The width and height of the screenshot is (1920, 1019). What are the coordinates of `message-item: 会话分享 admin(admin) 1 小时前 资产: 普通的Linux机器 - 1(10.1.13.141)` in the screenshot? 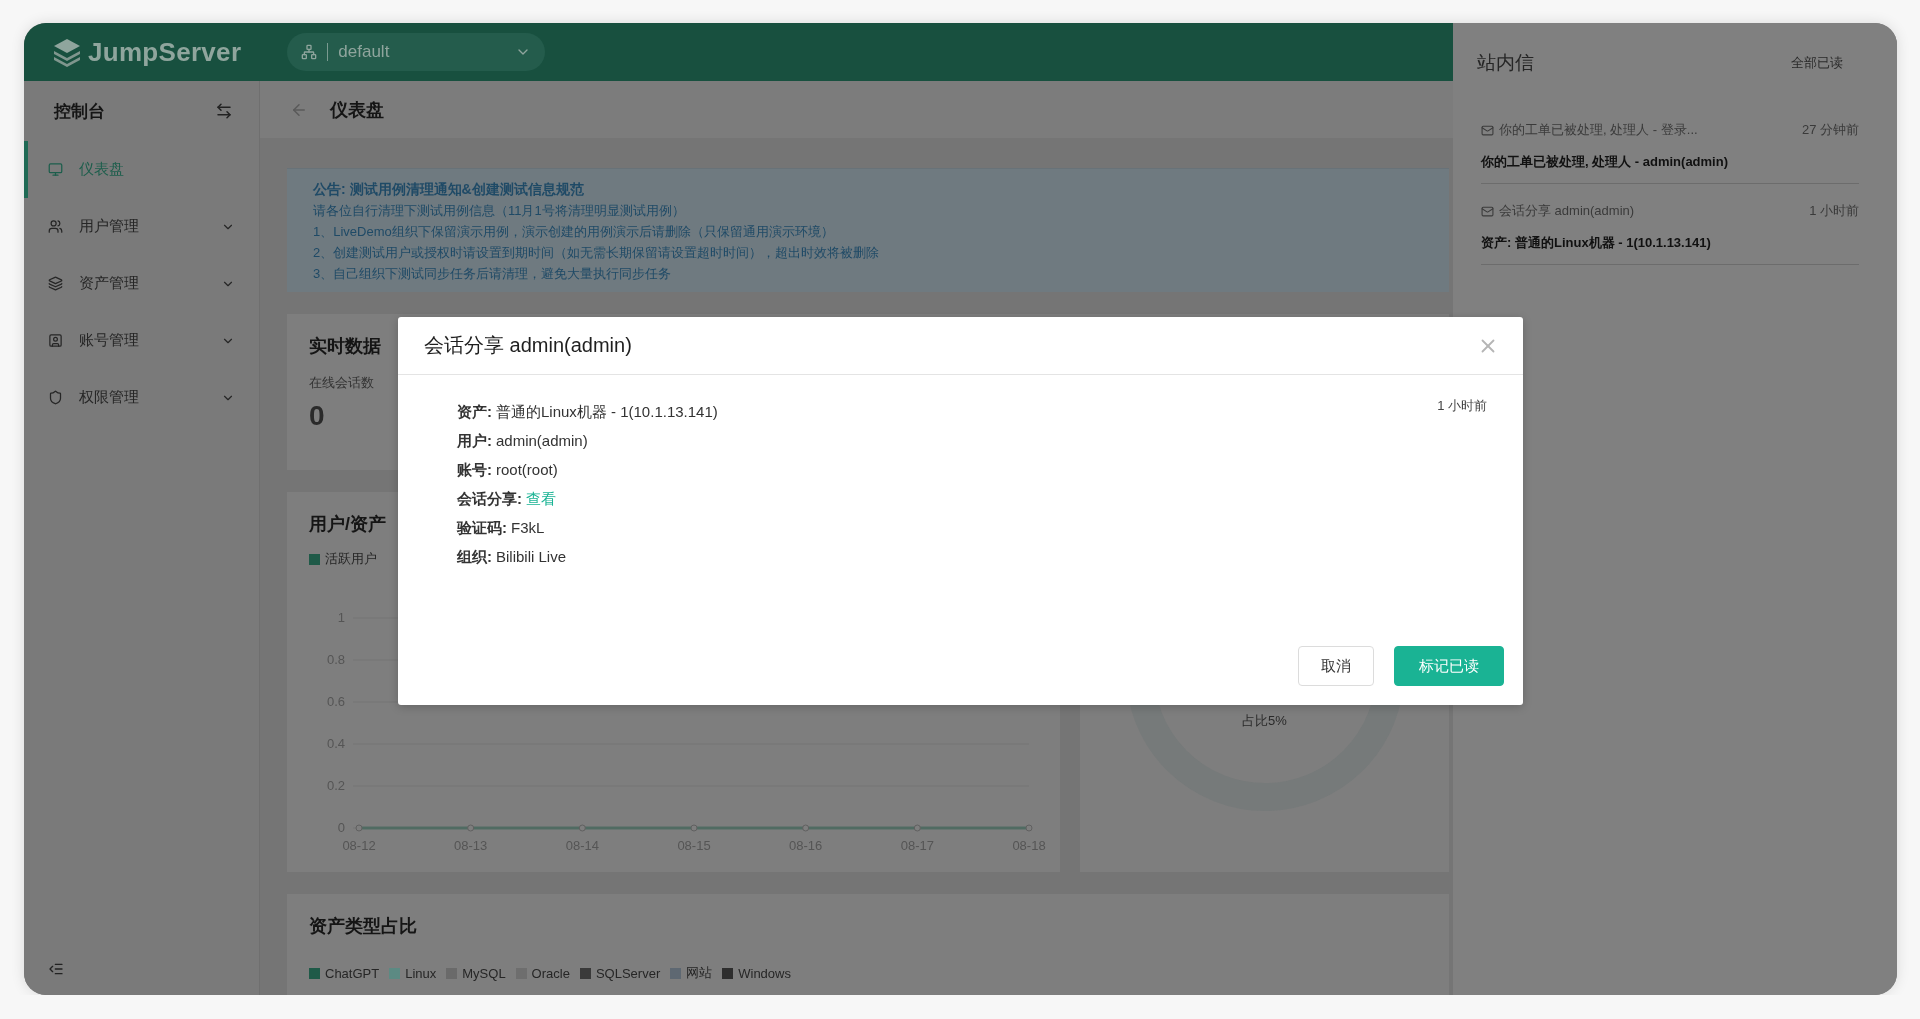 It's located at (1670, 224).